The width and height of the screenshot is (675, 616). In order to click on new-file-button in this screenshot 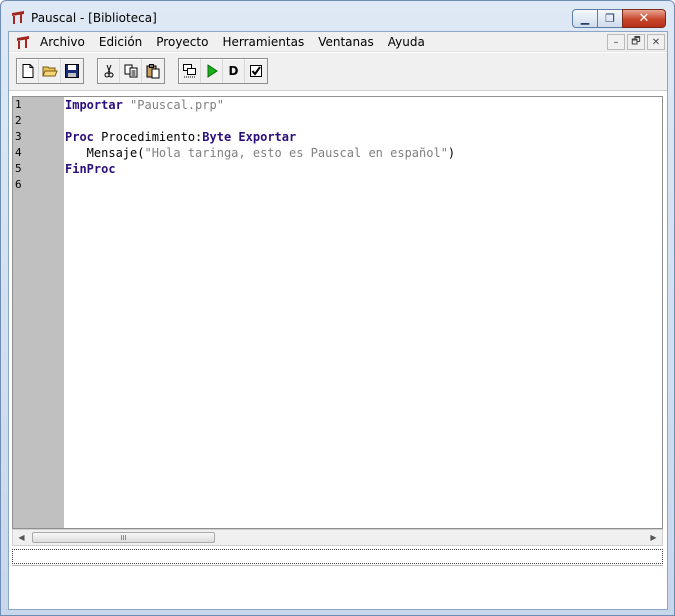, I will do `click(28, 71)`.